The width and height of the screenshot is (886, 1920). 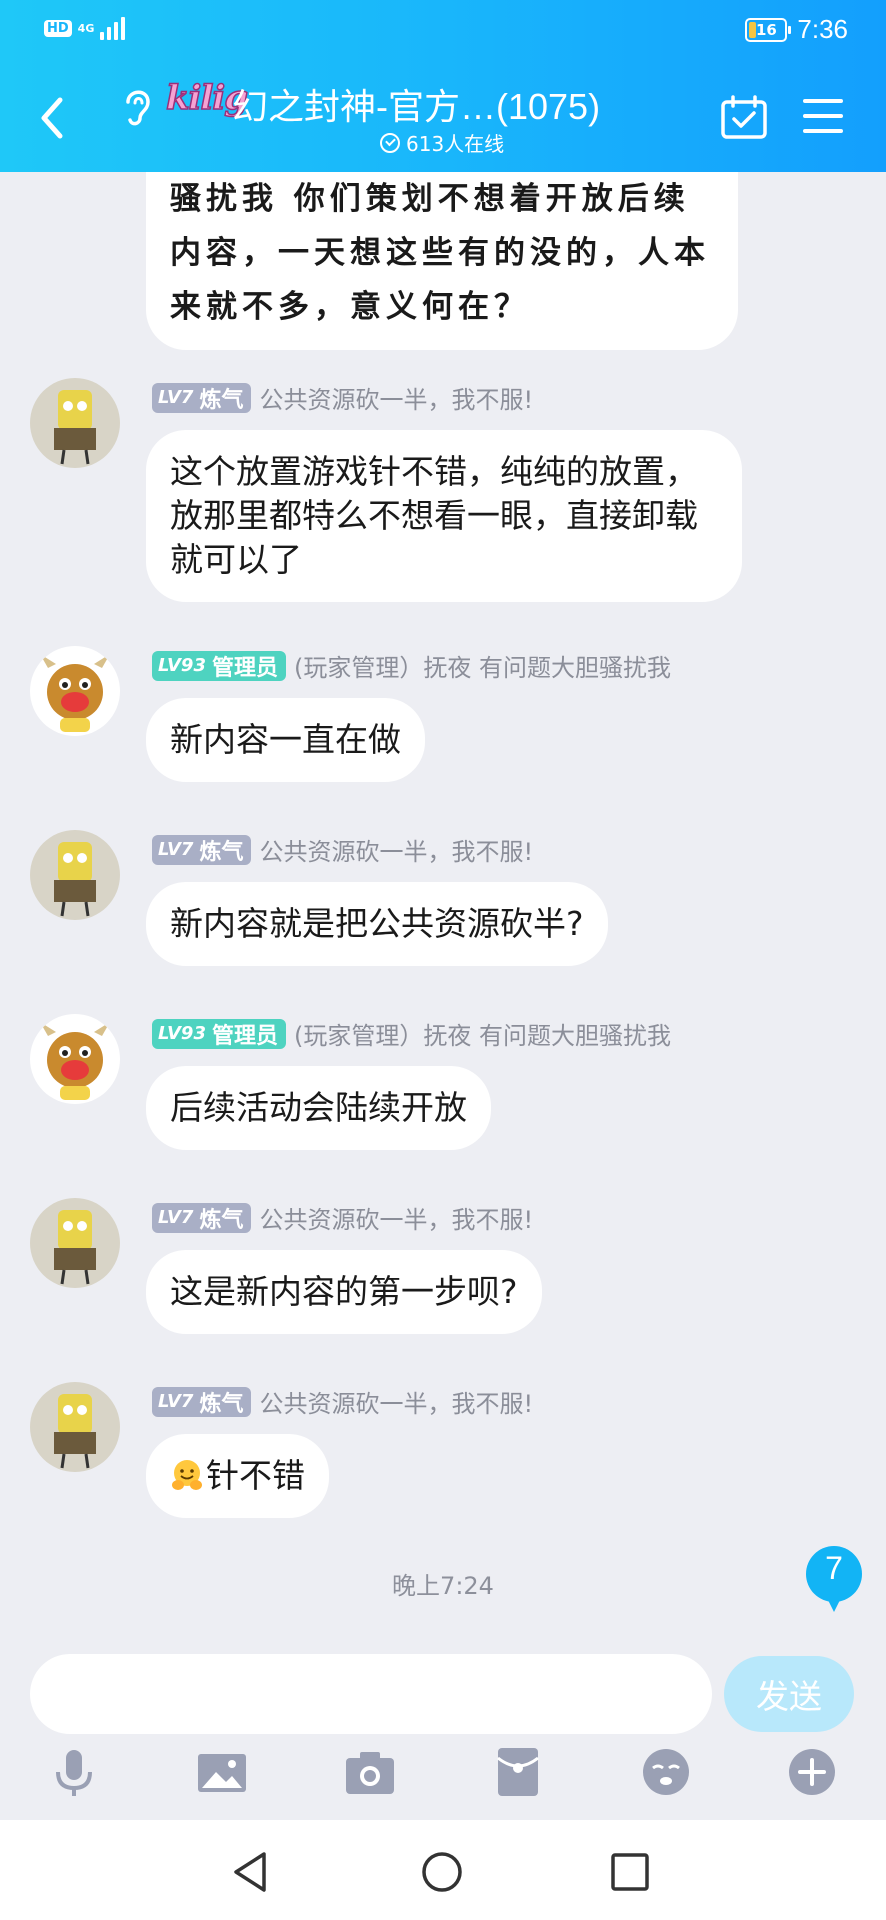 I want to click on camera-icon, so click(x=370, y=1772).